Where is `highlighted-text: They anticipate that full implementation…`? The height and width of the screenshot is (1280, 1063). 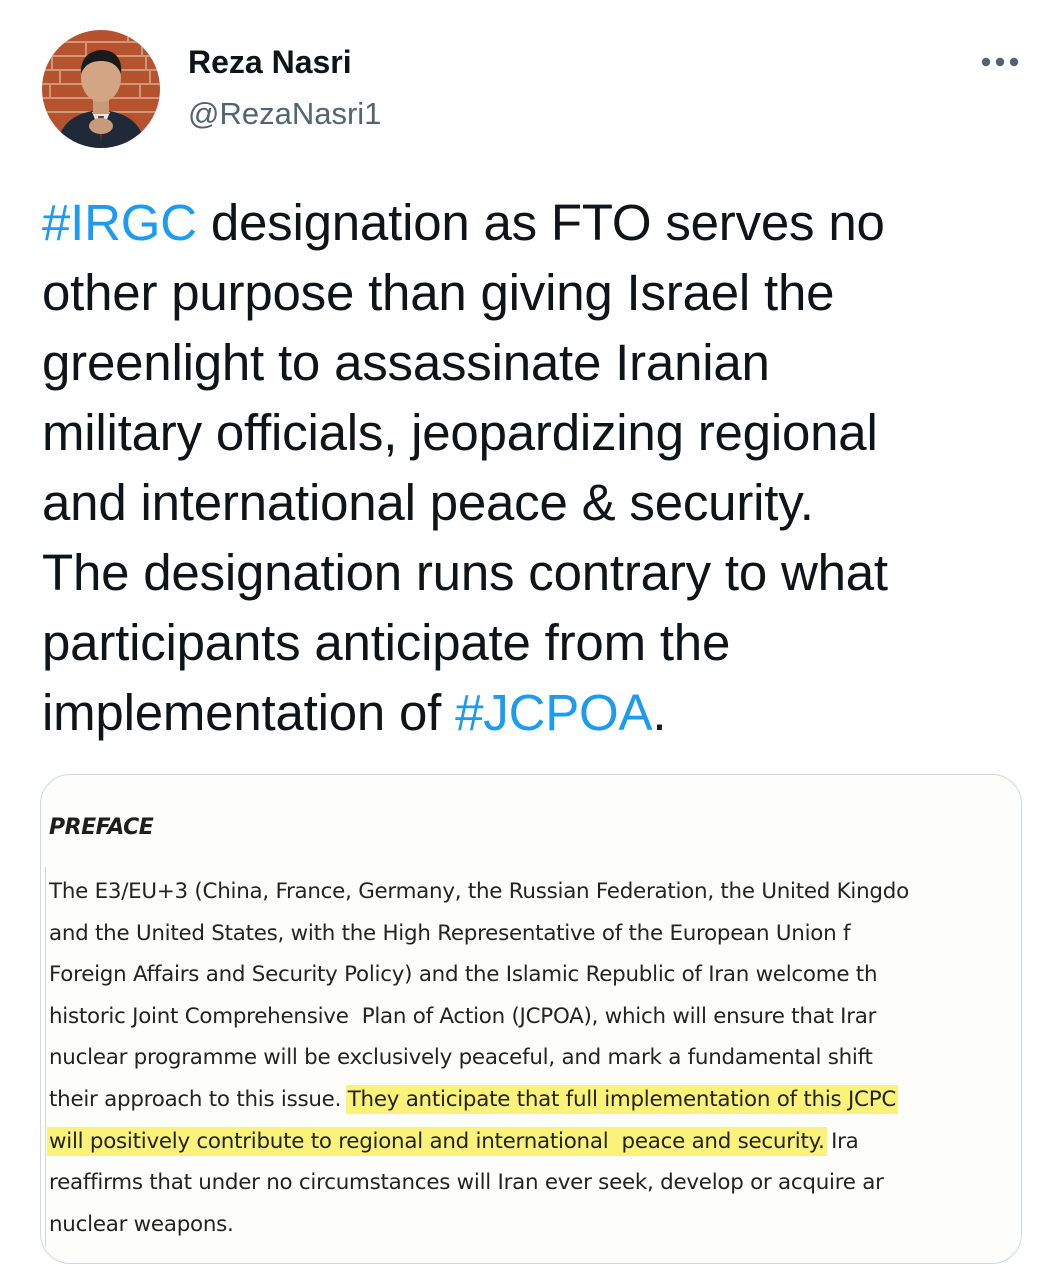 highlighted-text: They anticipate that full implementation… is located at coordinates (622, 1099).